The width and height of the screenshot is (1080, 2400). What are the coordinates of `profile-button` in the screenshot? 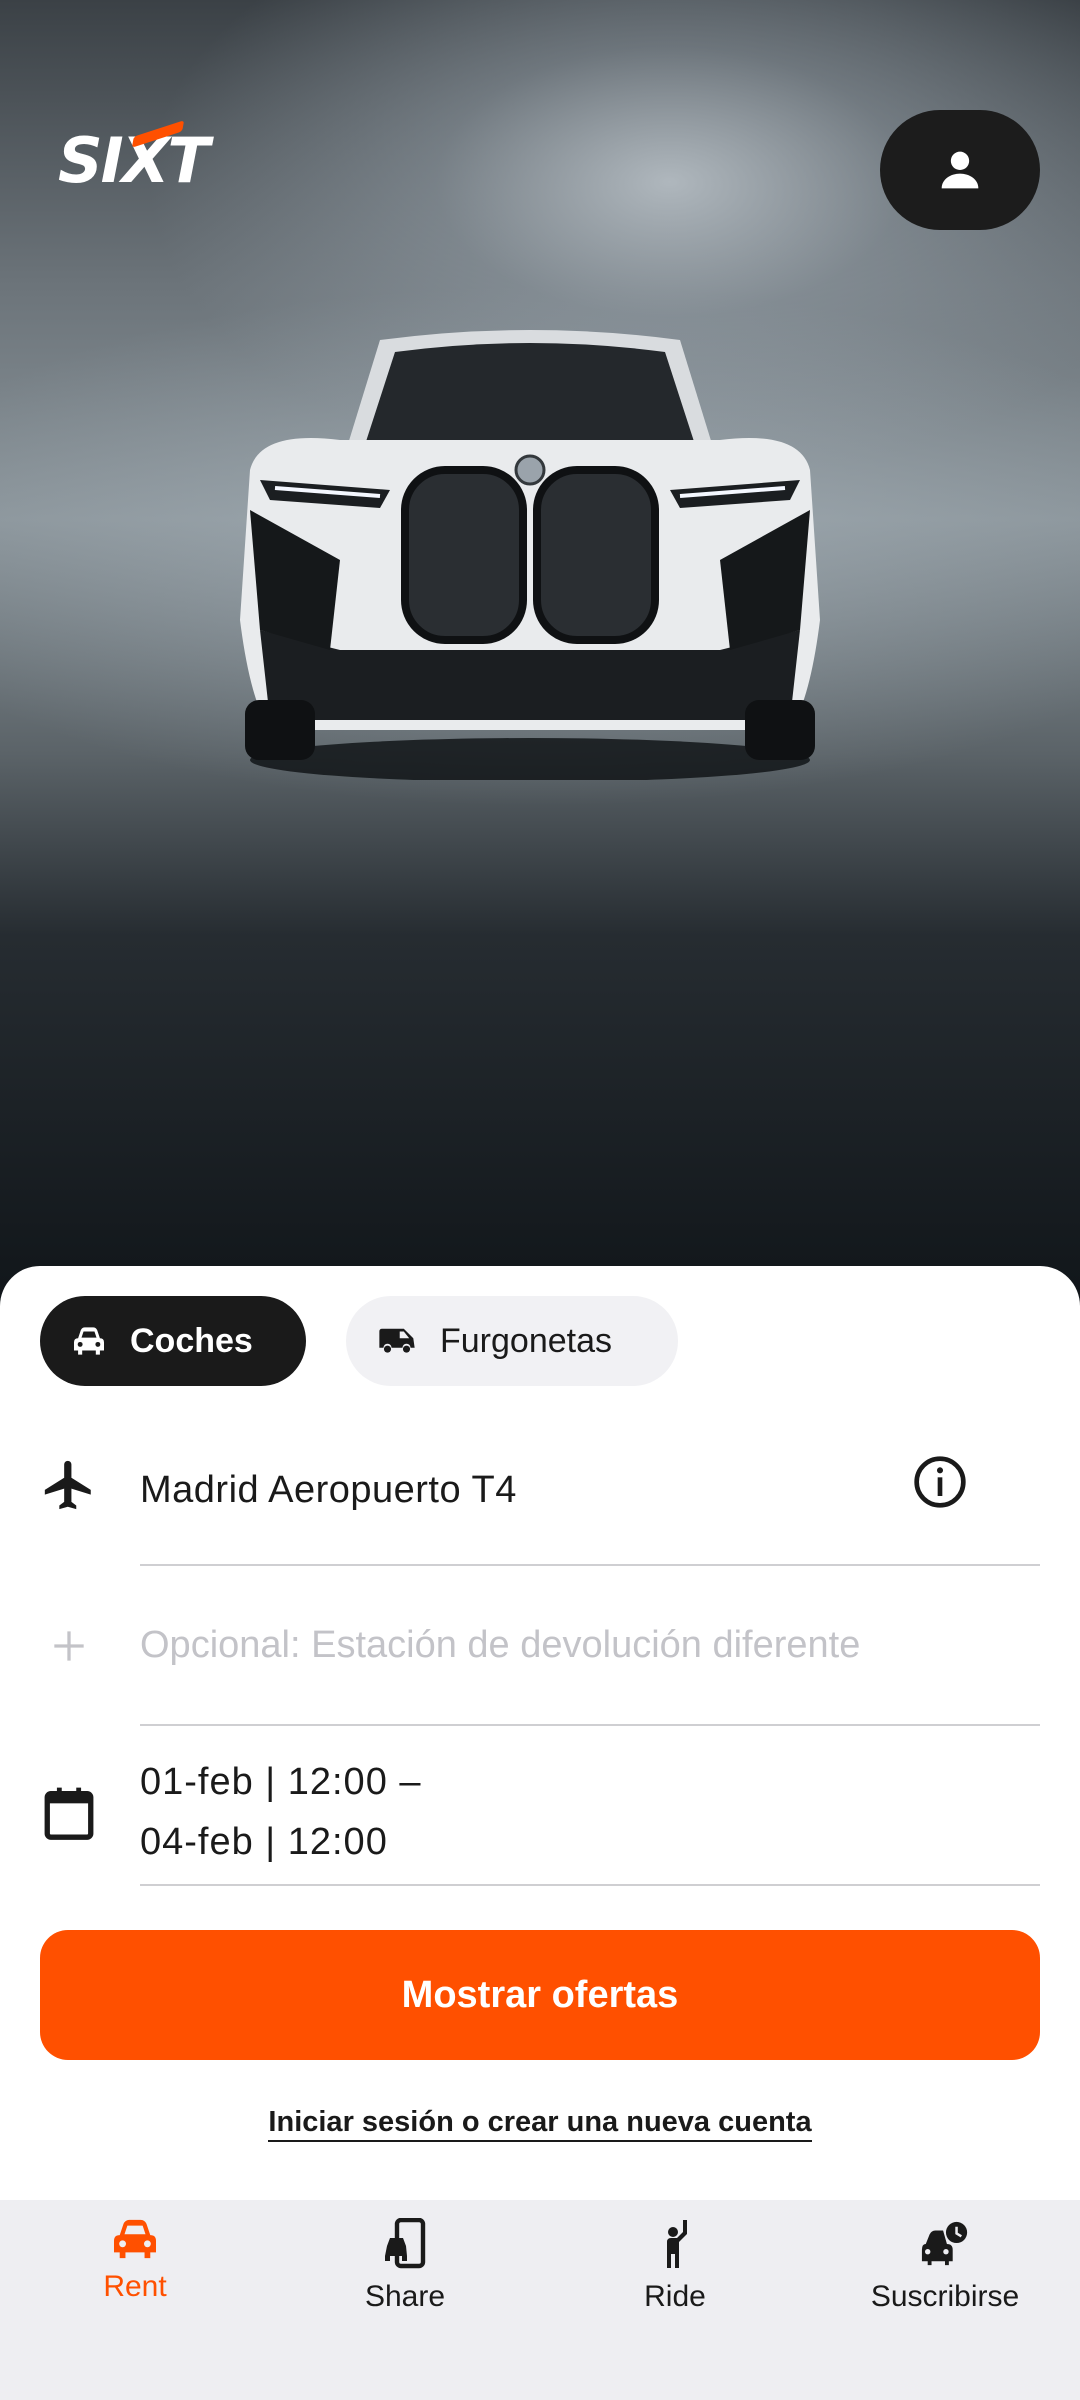 It's located at (960, 170).